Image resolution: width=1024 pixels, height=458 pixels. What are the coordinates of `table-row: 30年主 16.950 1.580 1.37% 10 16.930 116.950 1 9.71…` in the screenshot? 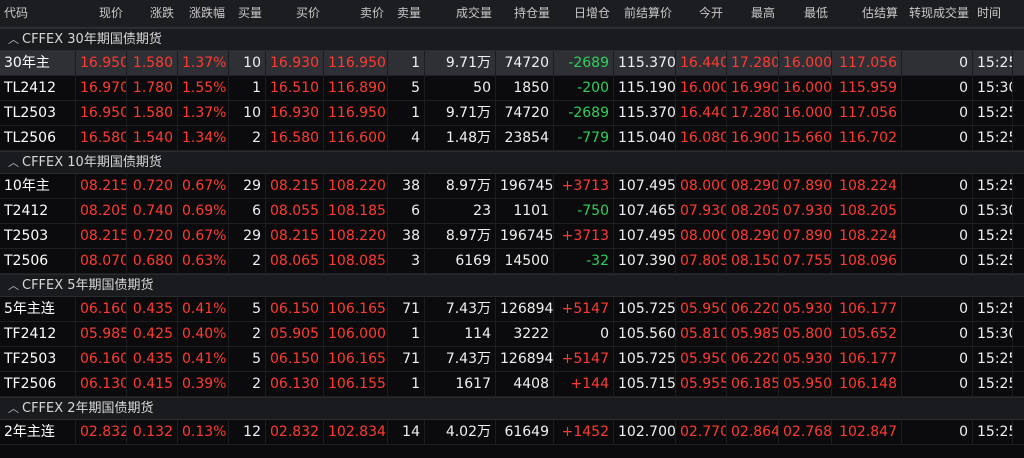 It's located at (512, 63).